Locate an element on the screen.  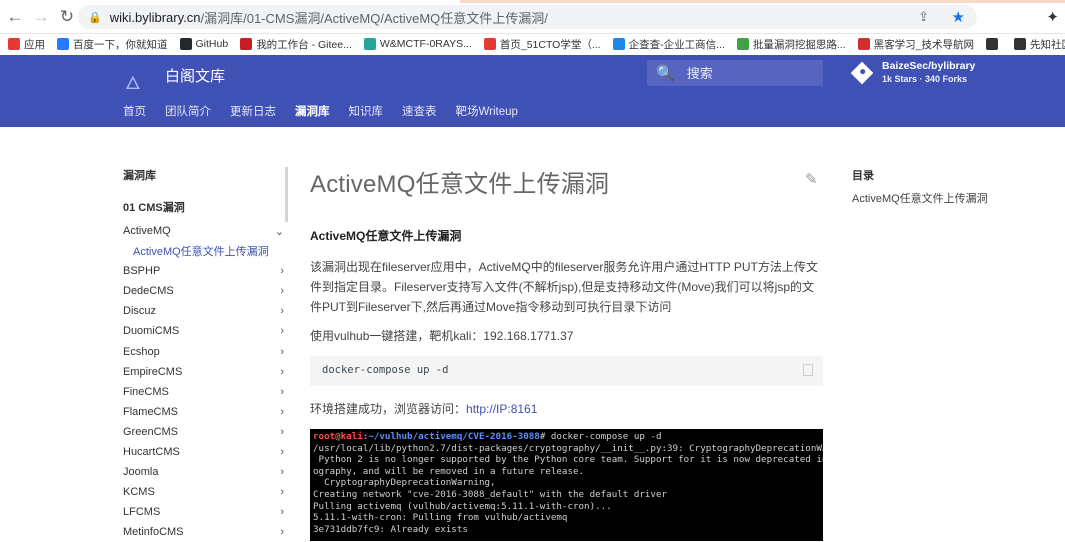
sidebar-item-label: Joomla is located at coordinates (141, 472).